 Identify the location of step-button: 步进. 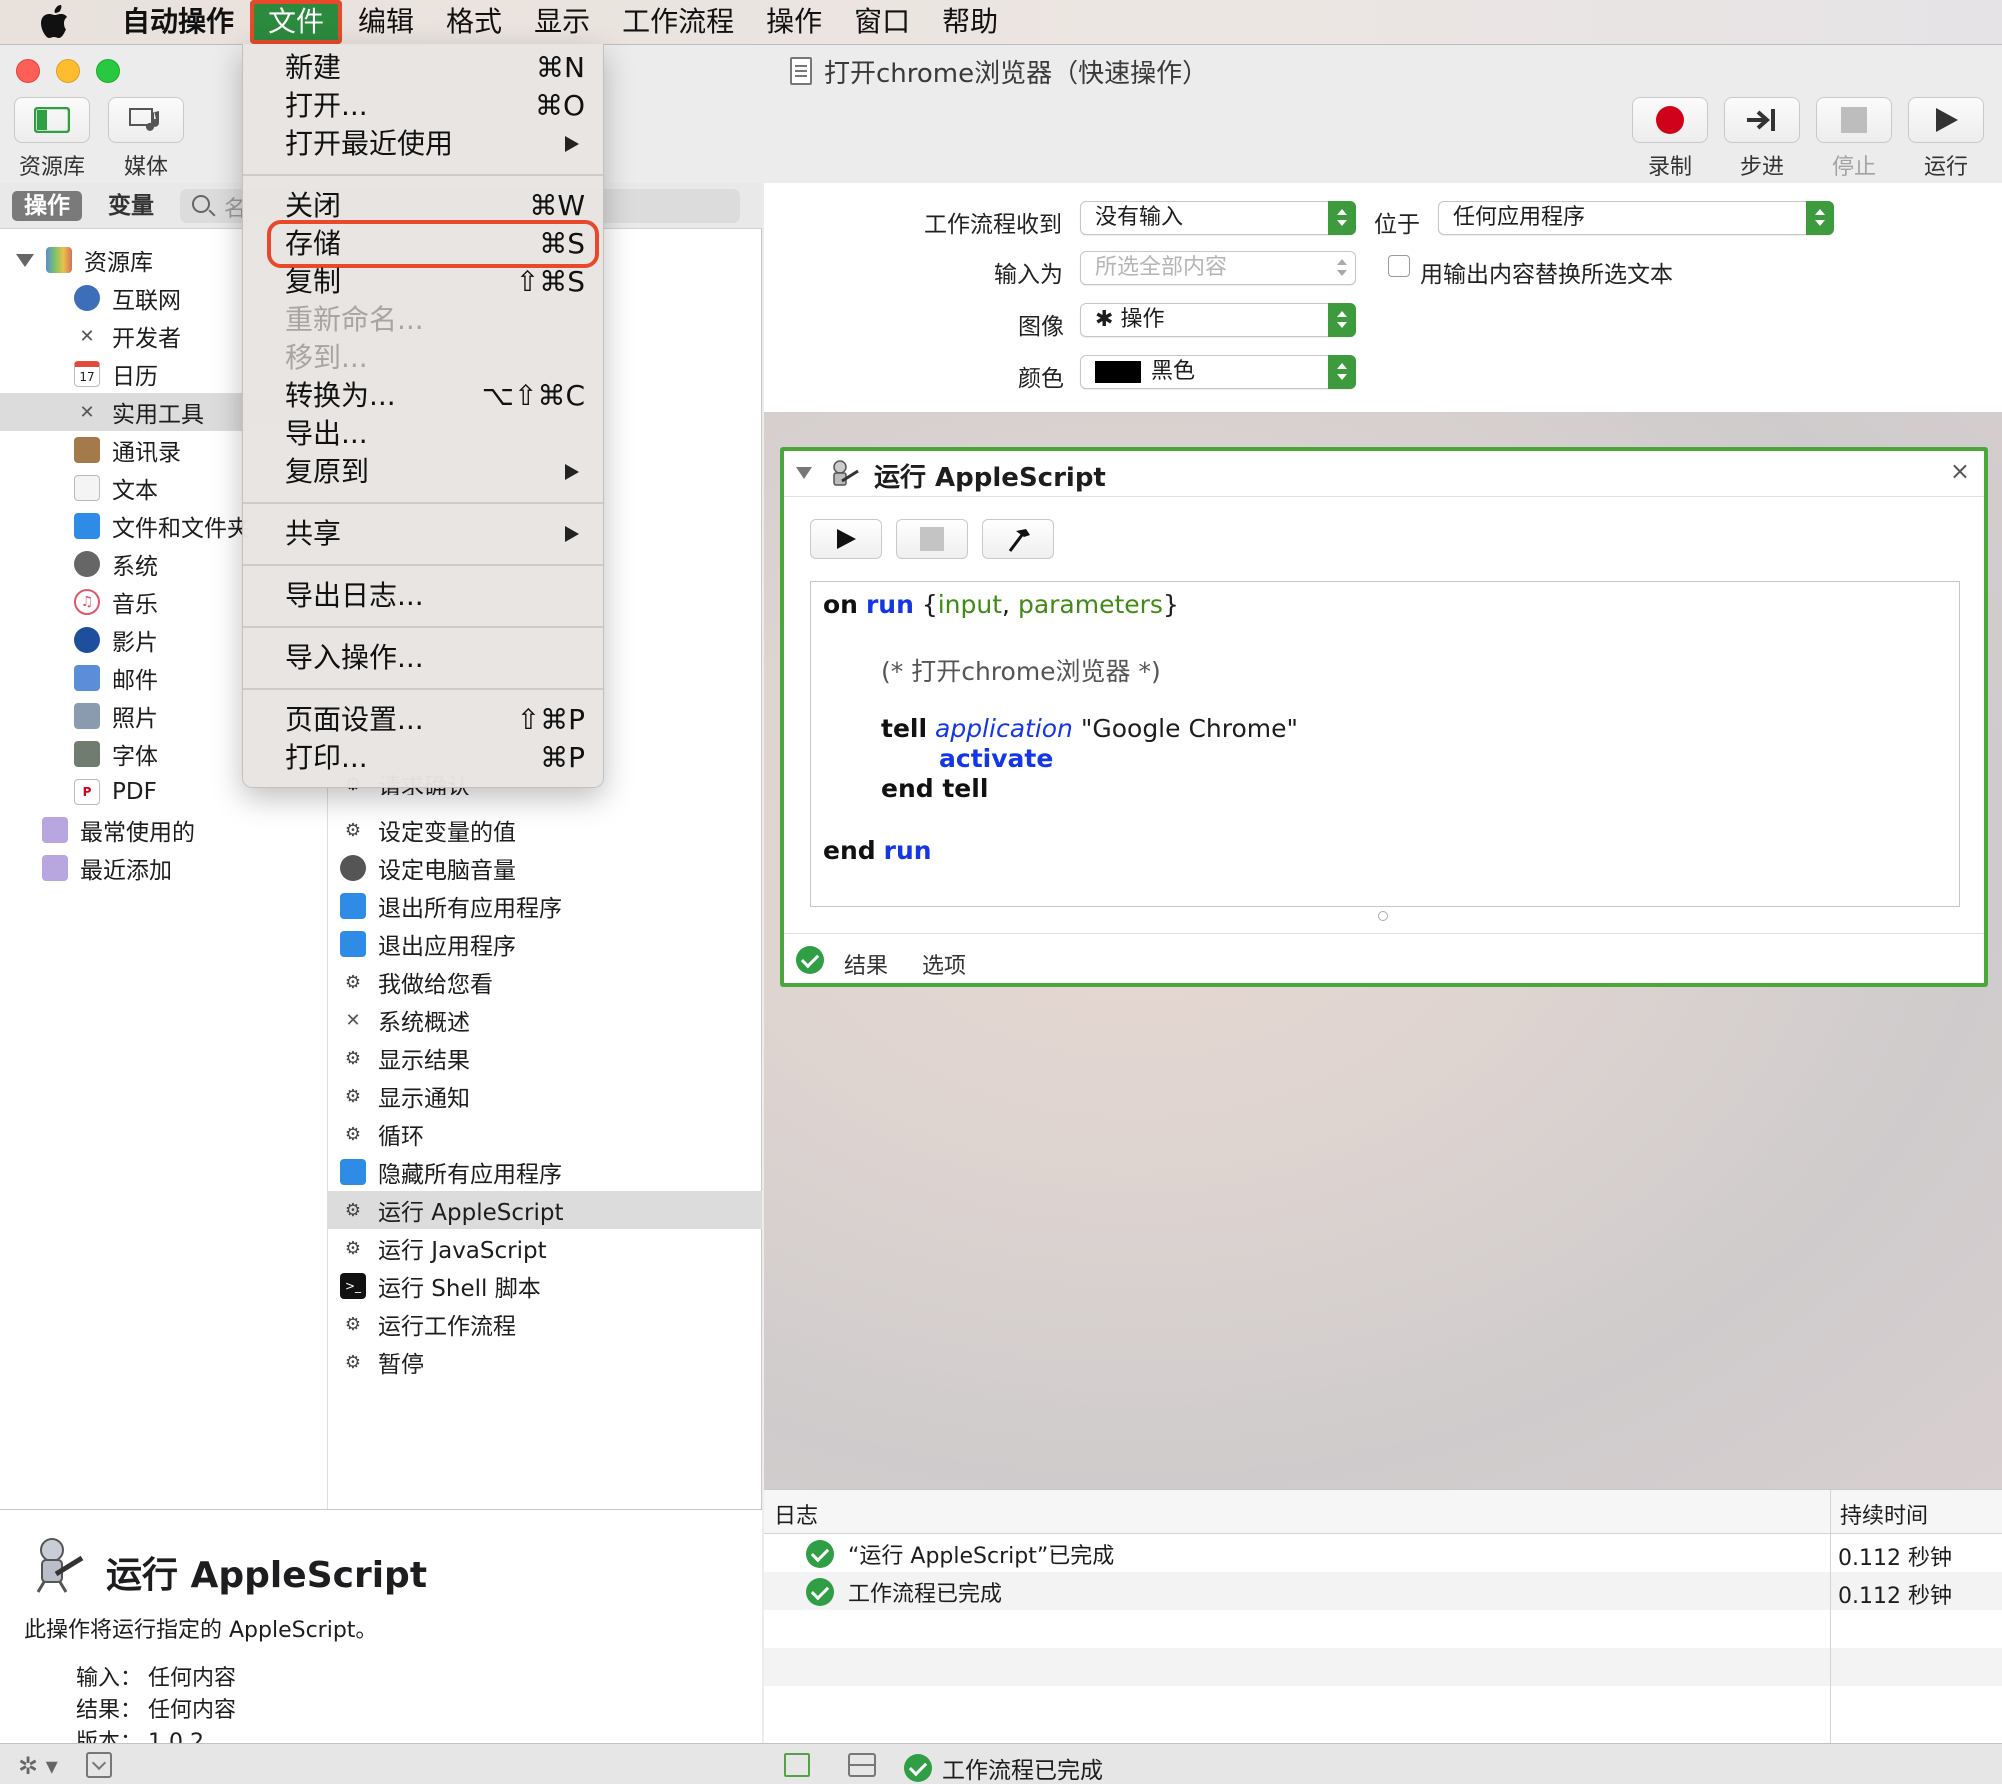
(1762, 139).